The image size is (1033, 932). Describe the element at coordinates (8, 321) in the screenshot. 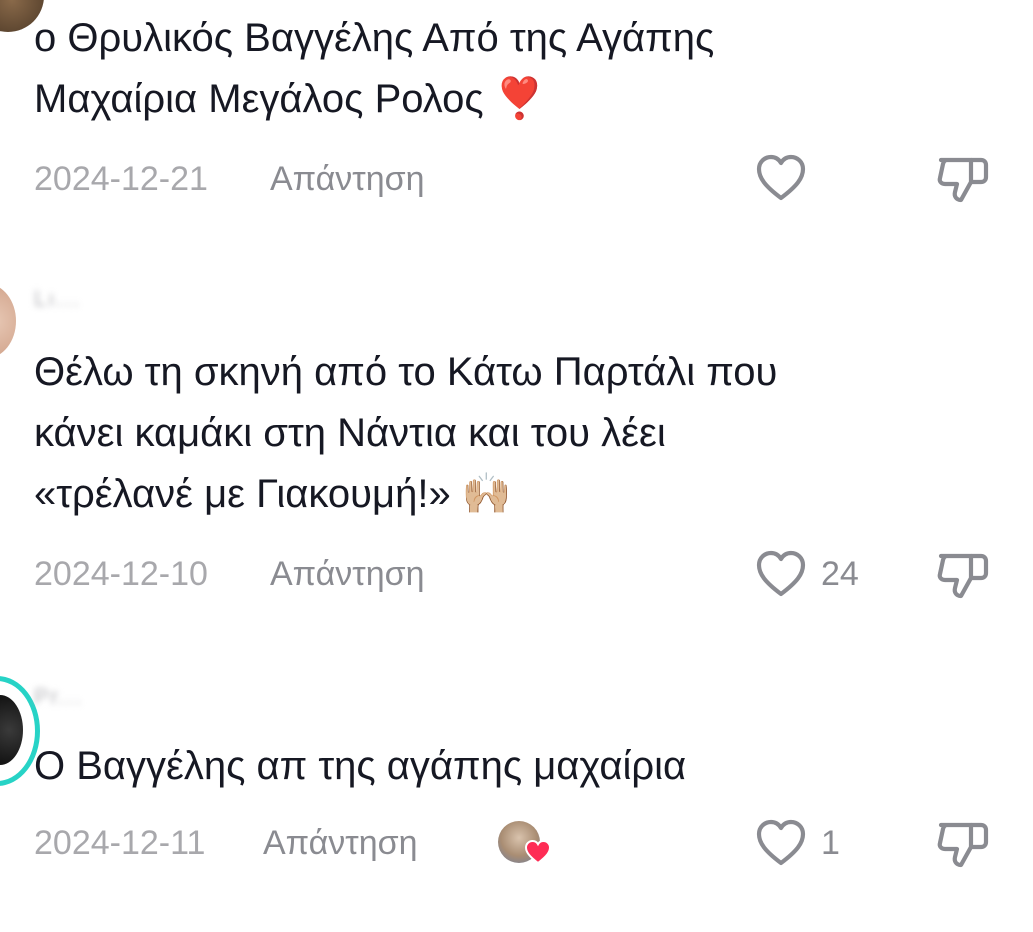

I see `avatar` at that location.